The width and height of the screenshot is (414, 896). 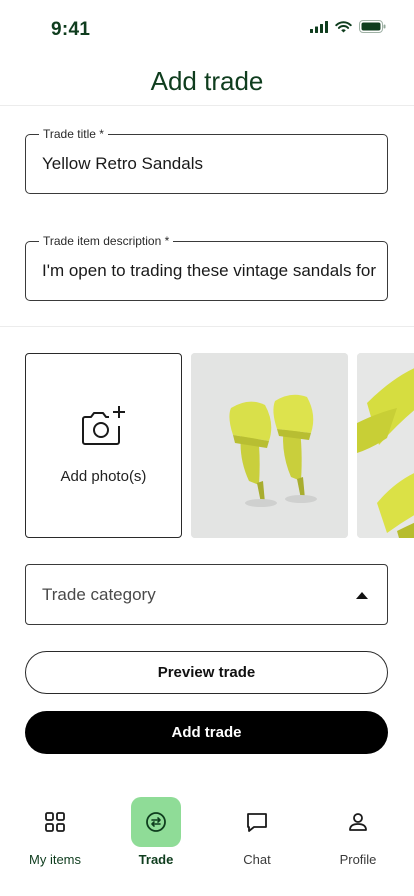 I want to click on status-bar: 9:41, so click(x=207, y=28).